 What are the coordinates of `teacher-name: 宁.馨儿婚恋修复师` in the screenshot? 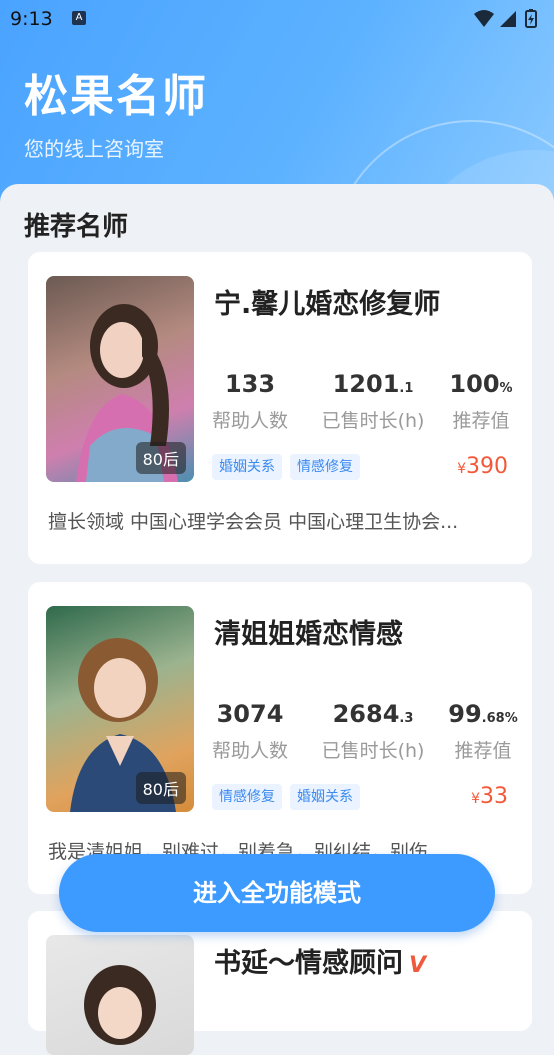 It's located at (327, 304).